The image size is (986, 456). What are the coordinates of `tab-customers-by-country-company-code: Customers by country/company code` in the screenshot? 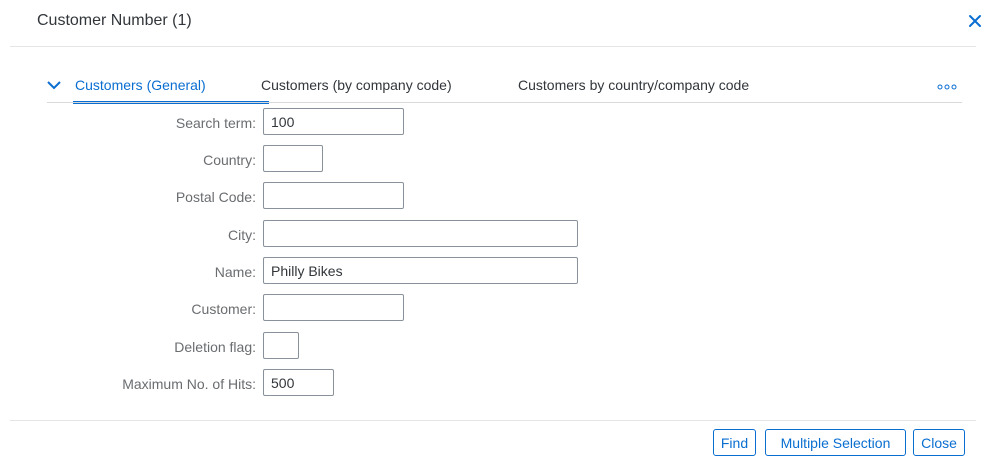 It's located at (633, 85).